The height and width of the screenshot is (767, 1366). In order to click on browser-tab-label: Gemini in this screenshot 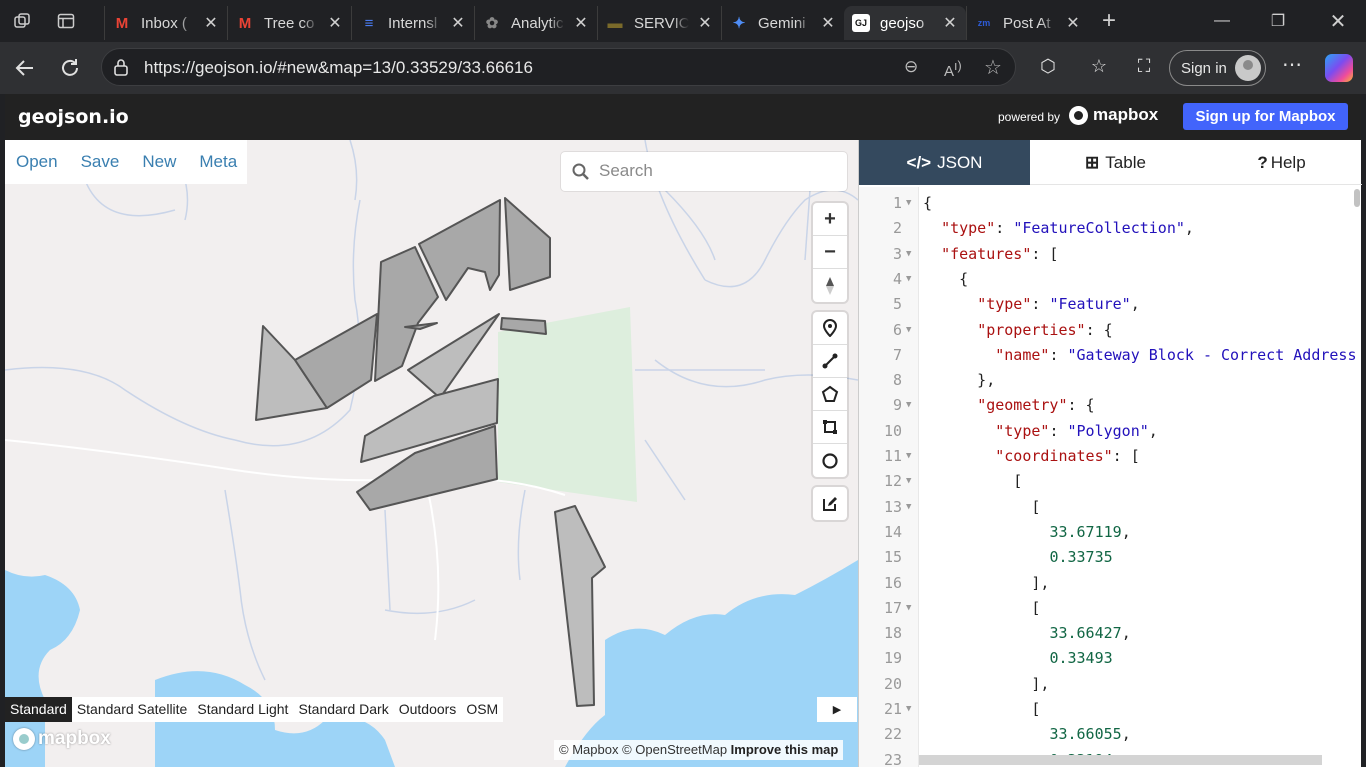, I will do `click(782, 23)`.